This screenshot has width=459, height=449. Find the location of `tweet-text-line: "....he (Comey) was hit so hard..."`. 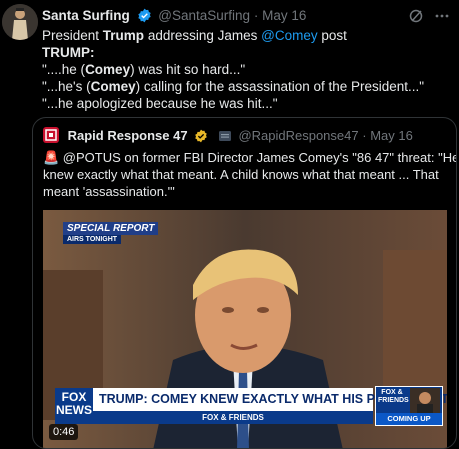

tweet-text-line: "....he (Comey) was hit so hard..." is located at coordinates (247, 69).